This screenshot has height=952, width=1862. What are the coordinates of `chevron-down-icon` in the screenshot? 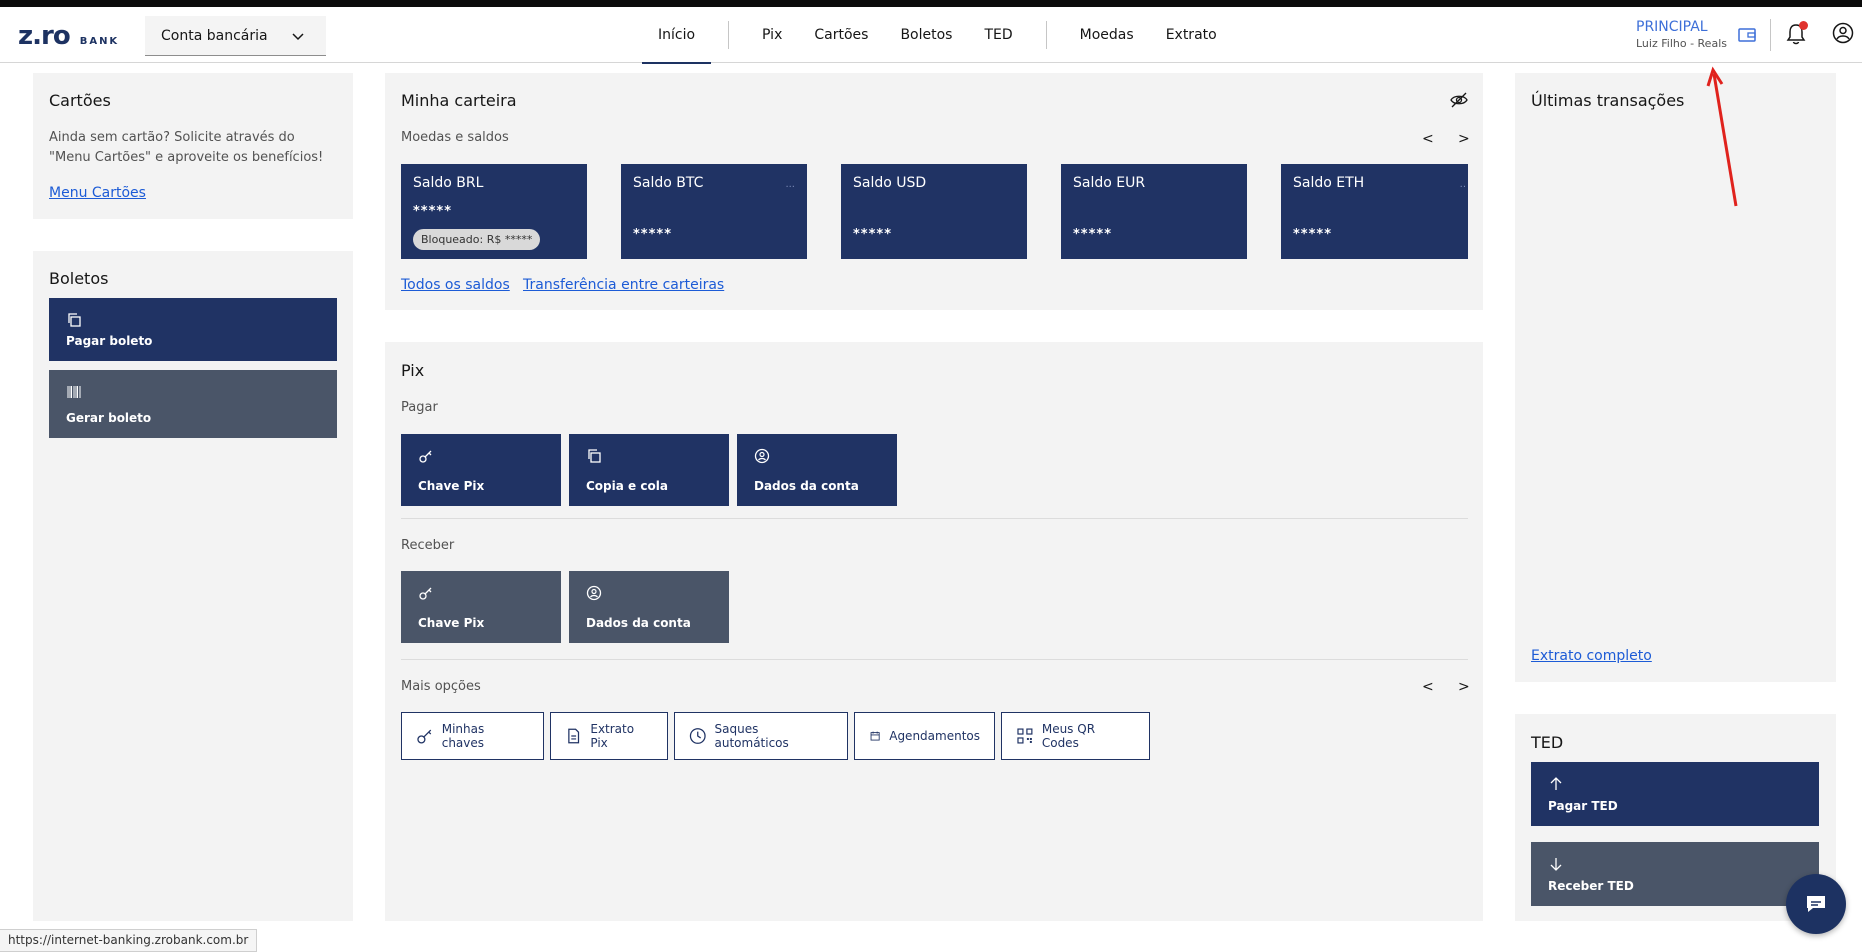 It's located at (298, 37).